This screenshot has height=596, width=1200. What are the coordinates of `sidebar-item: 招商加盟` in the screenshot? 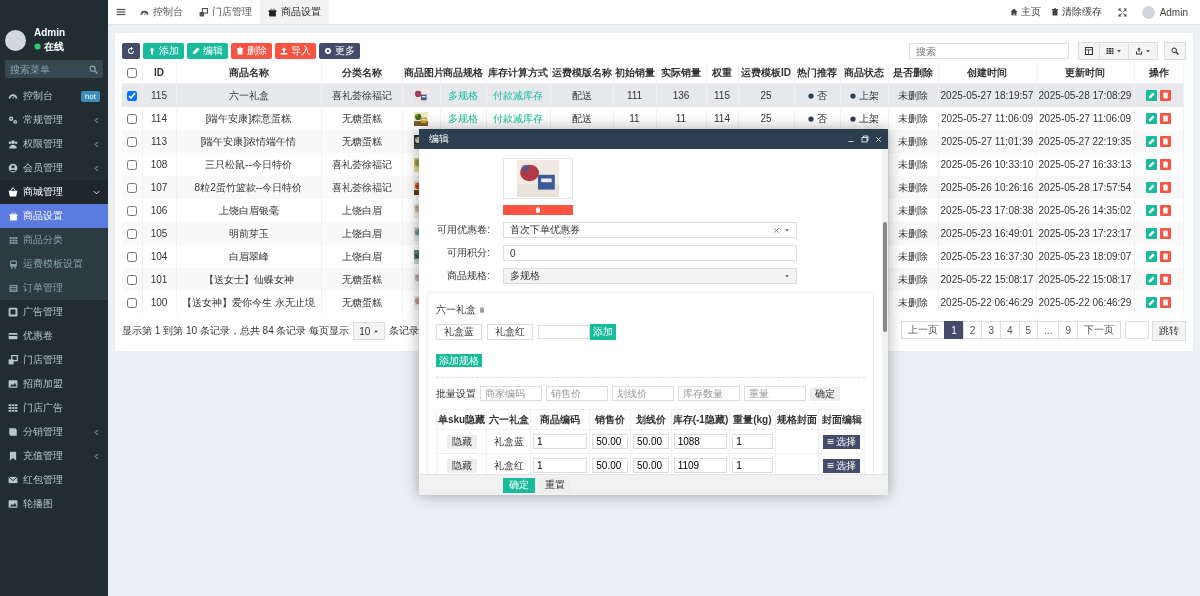 It's located at (54, 384).